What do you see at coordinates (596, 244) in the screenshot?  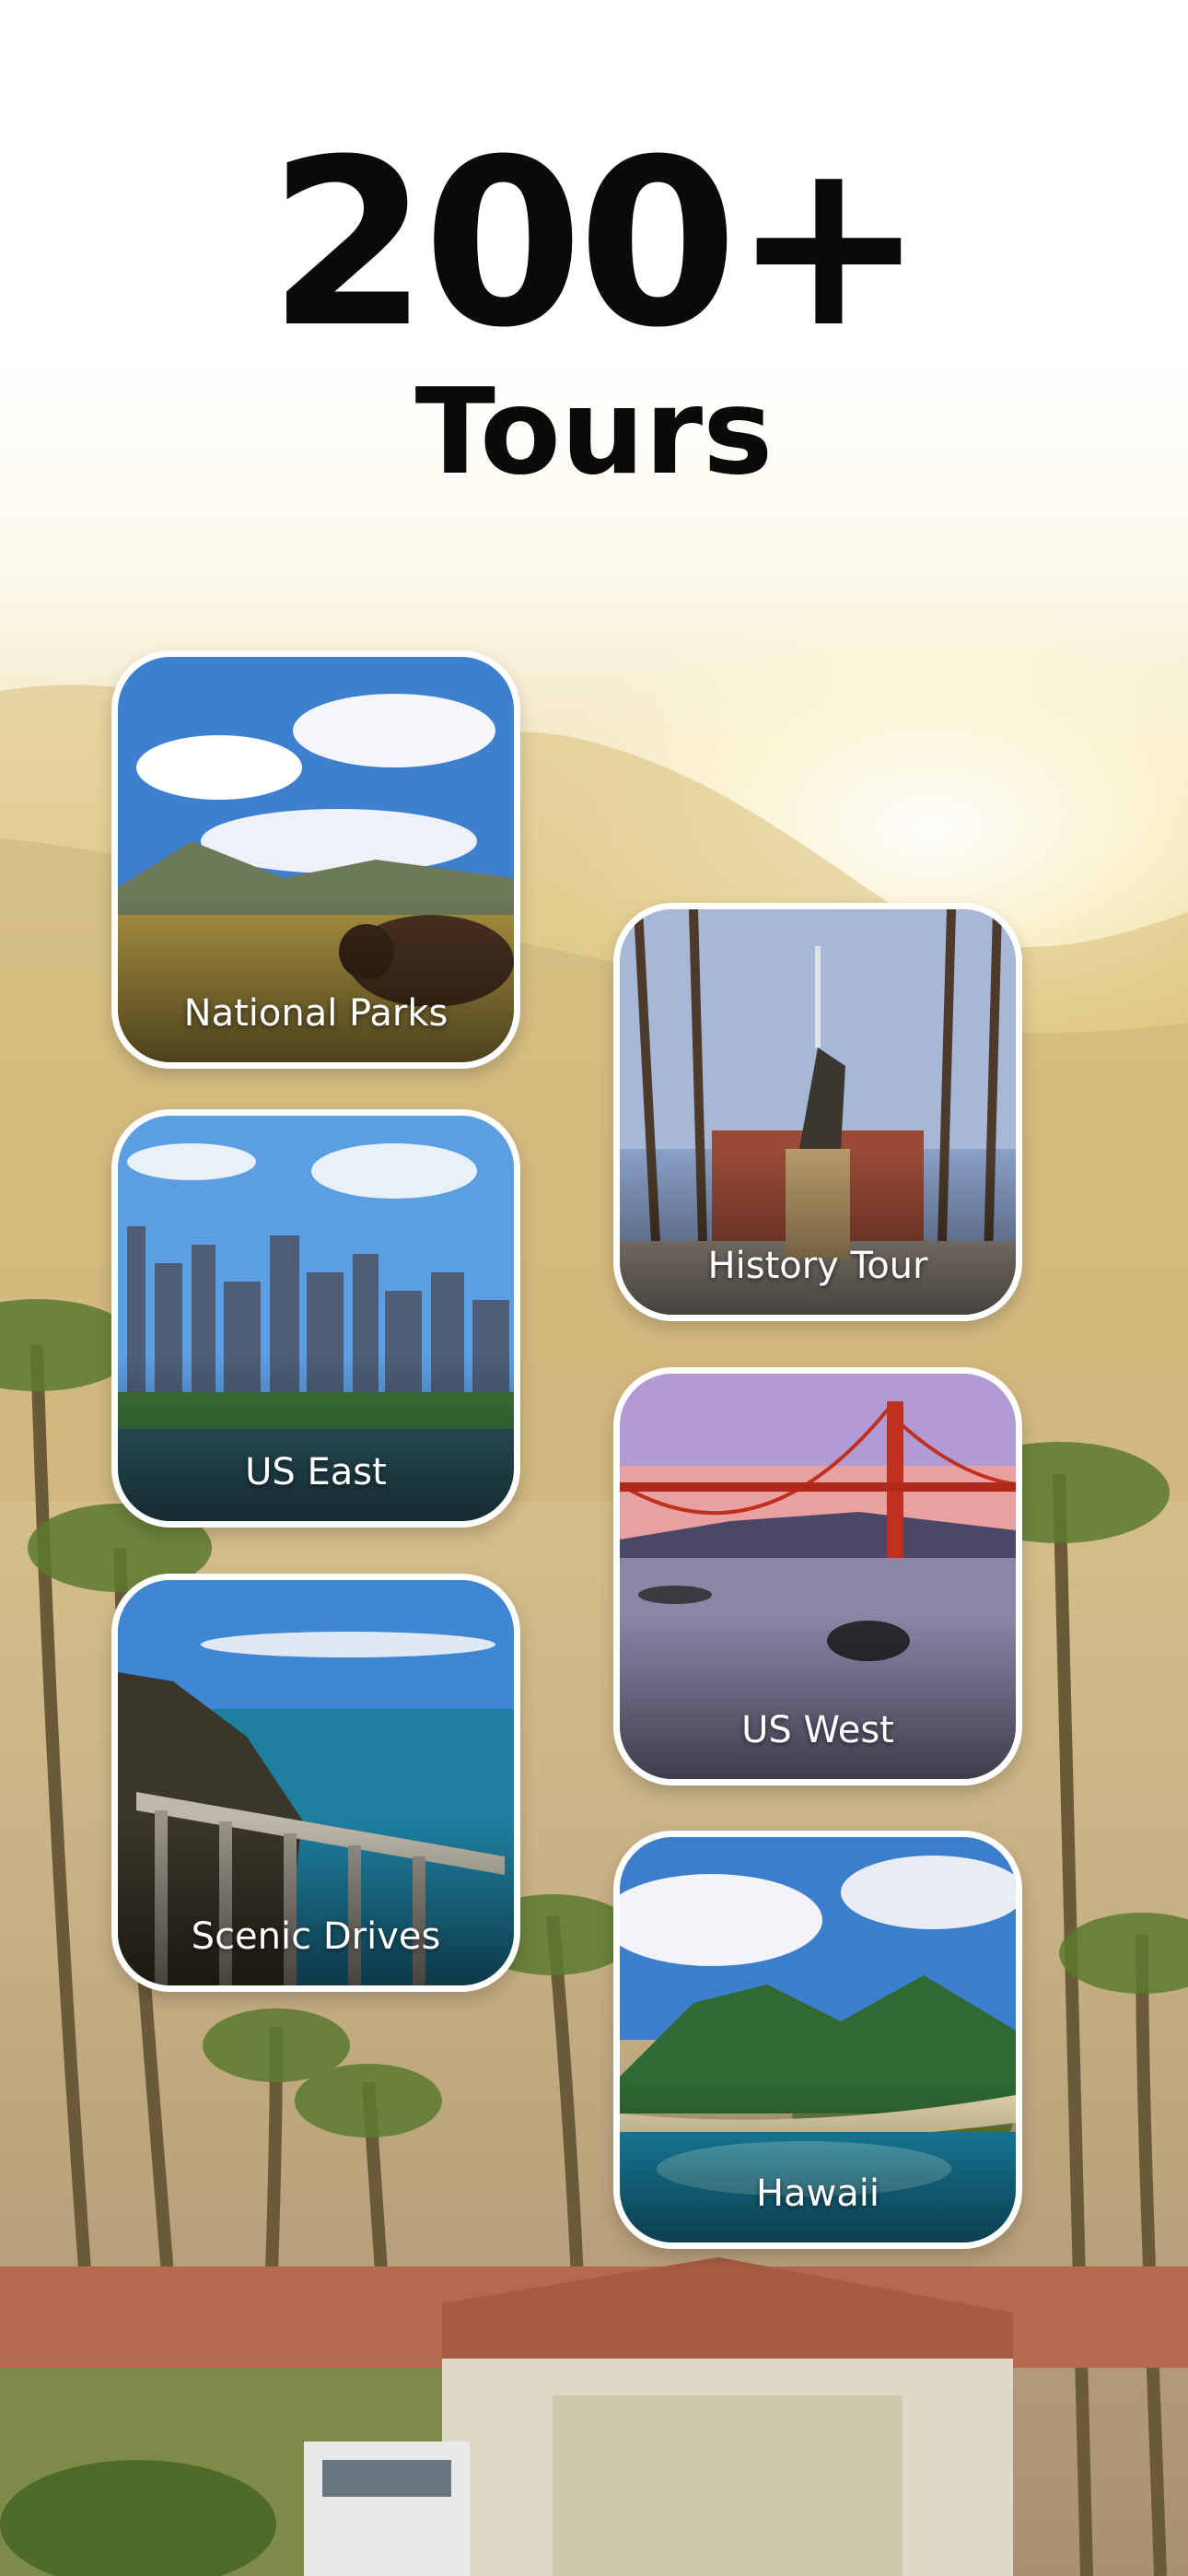 I see `tour-count: 200+` at bounding box center [596, 244].